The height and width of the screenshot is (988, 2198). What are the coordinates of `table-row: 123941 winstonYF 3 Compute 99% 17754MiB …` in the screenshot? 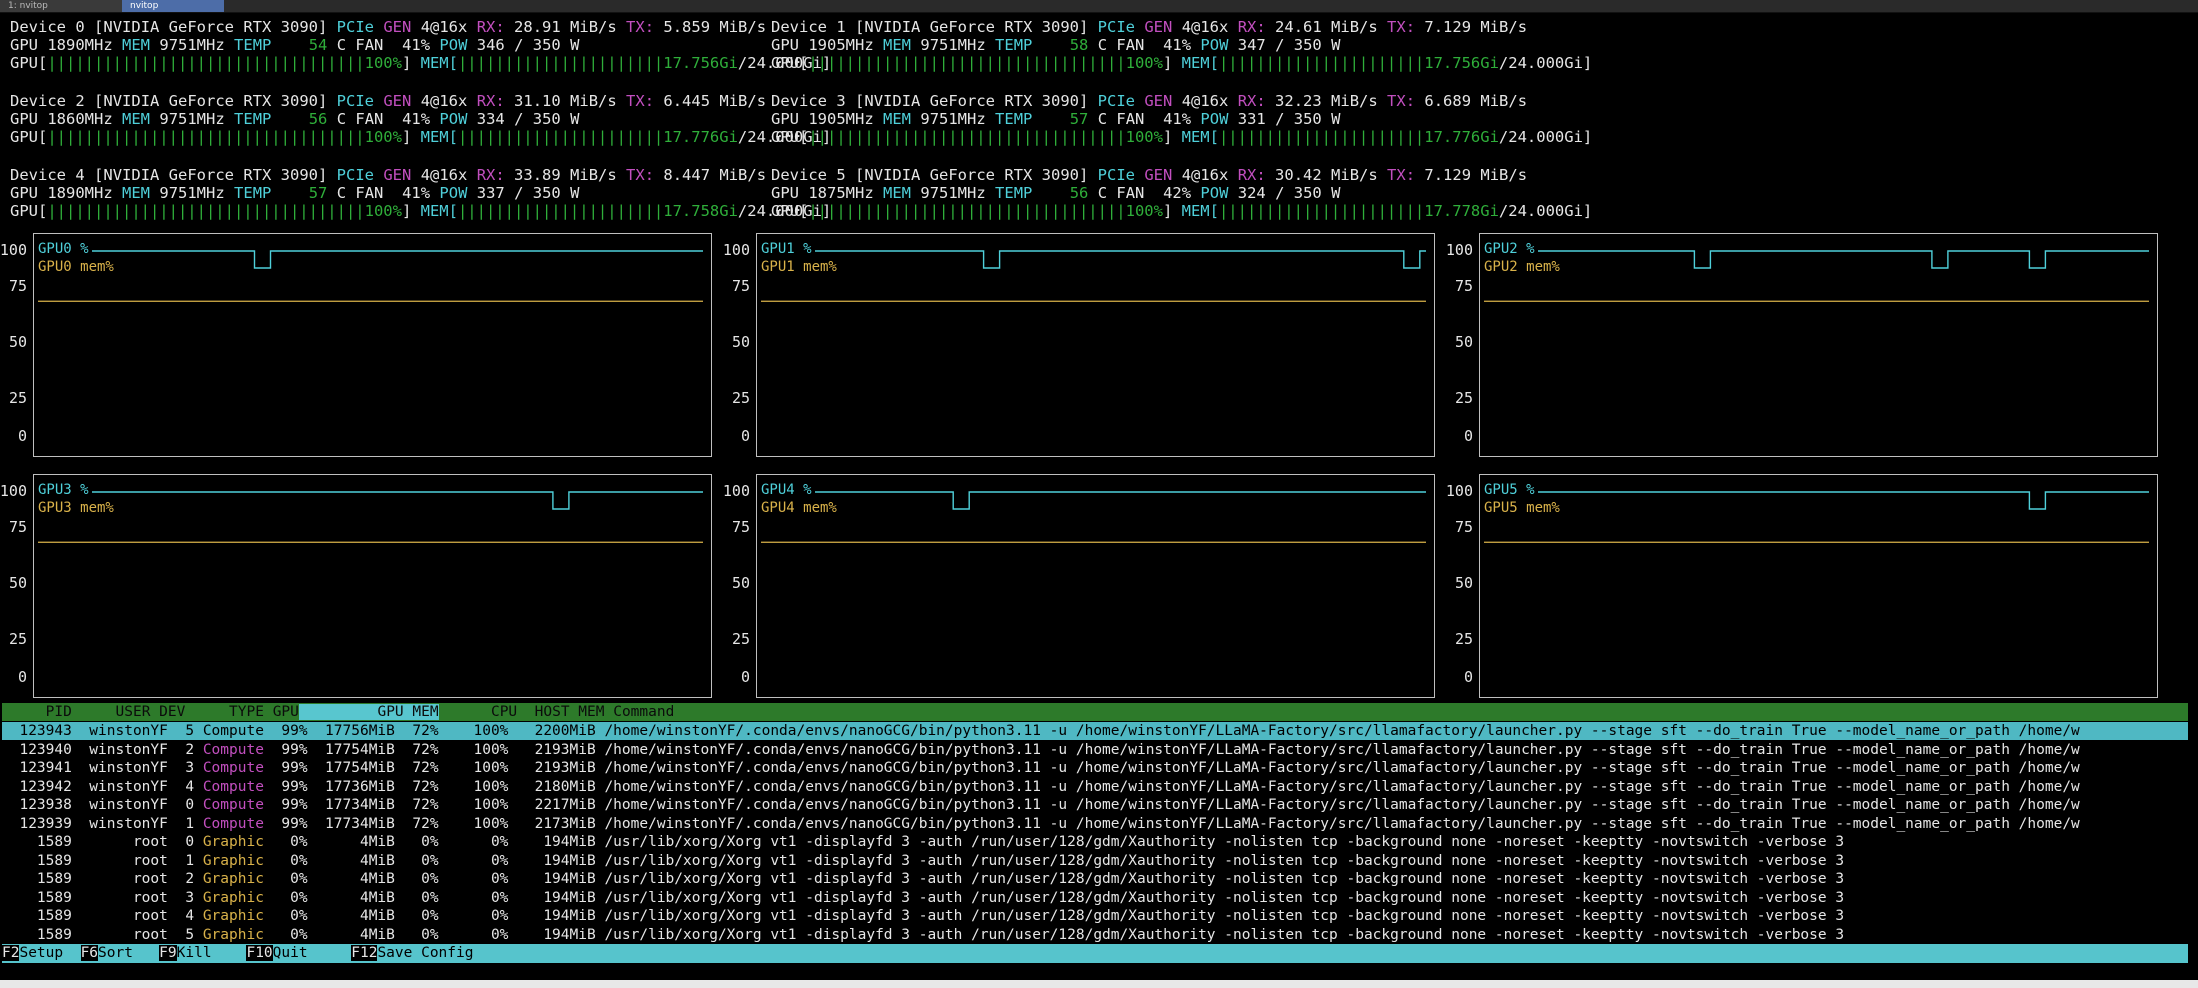 It's located at (1095, 768).